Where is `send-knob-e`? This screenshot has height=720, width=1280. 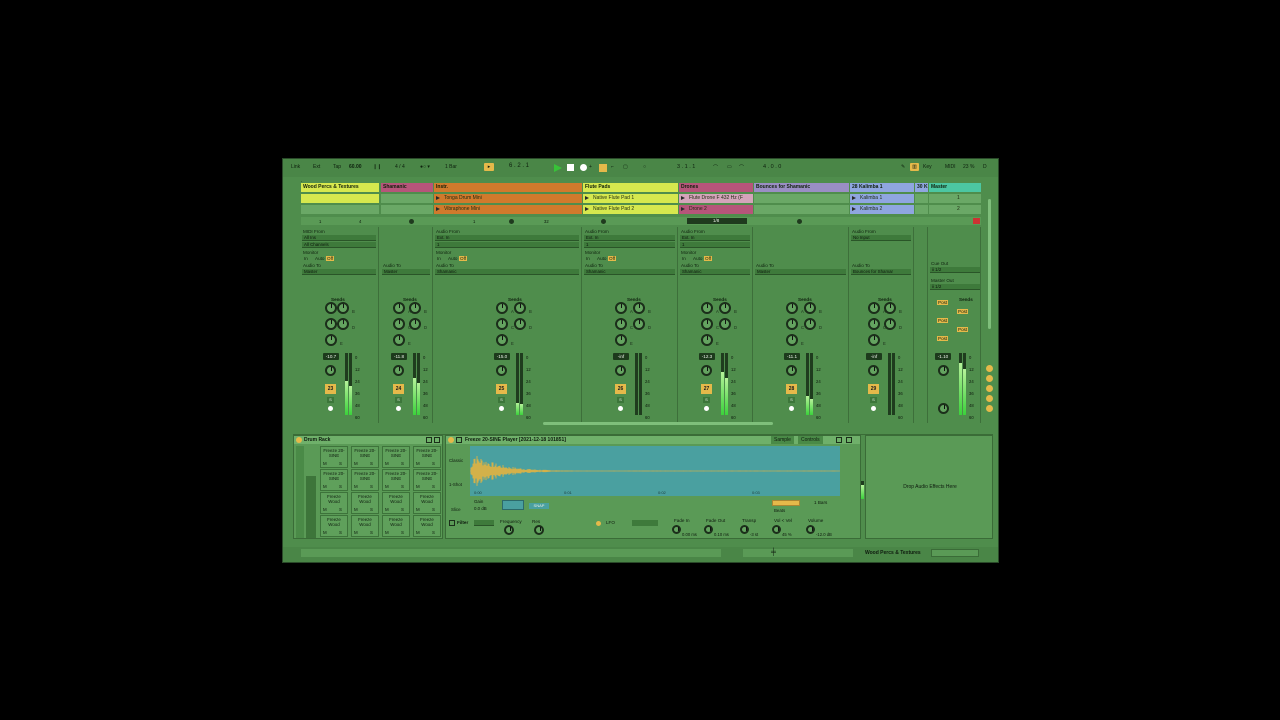 send-knob-e is located at coordinates (502, 340).